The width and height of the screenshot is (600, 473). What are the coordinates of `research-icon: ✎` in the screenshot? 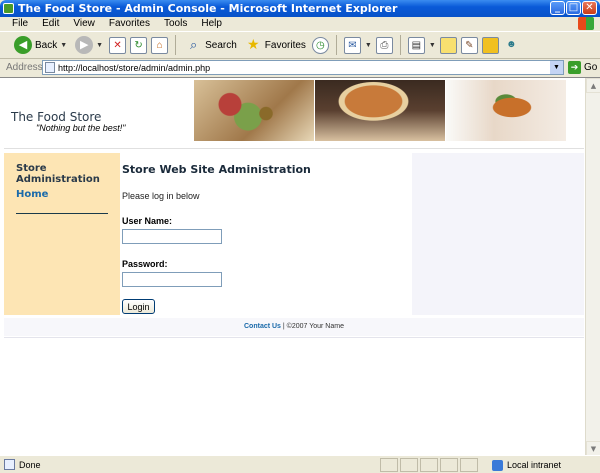 It's located at (469, 45).